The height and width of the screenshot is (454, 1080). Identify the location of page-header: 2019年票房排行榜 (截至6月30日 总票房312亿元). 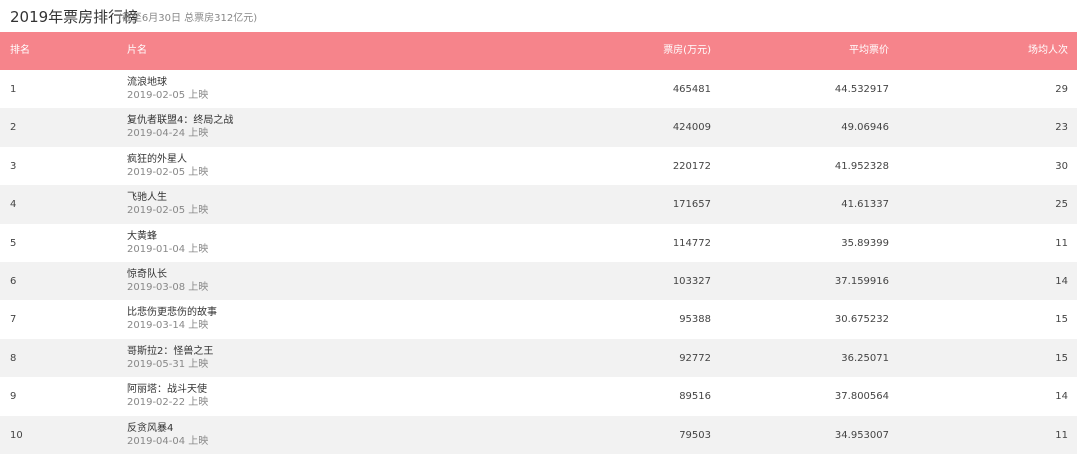
(540, 16).